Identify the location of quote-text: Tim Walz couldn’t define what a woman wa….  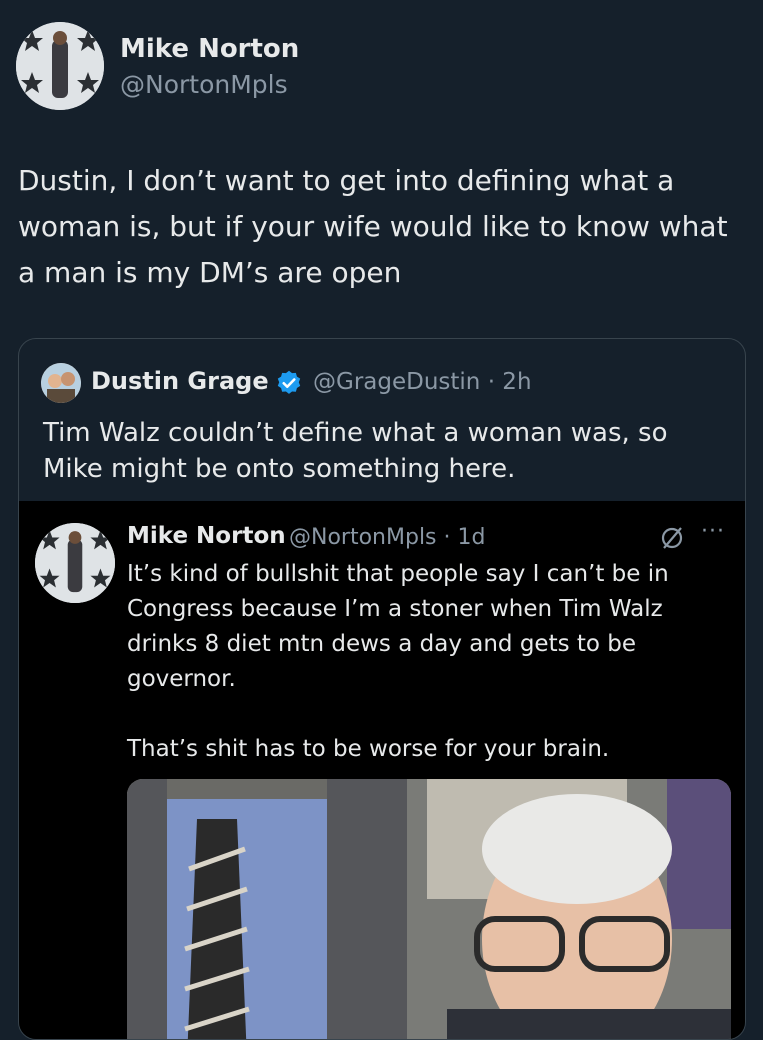
(355, 451).